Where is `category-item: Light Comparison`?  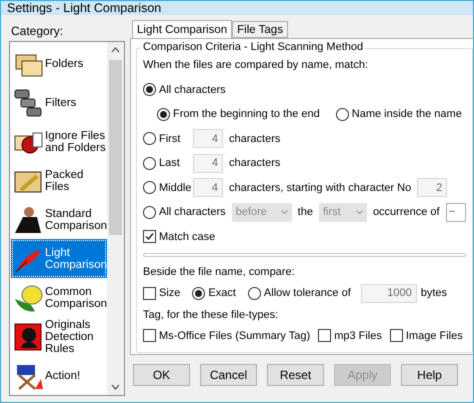
category-item: Light Comparison is located at coordinates (59, 258).